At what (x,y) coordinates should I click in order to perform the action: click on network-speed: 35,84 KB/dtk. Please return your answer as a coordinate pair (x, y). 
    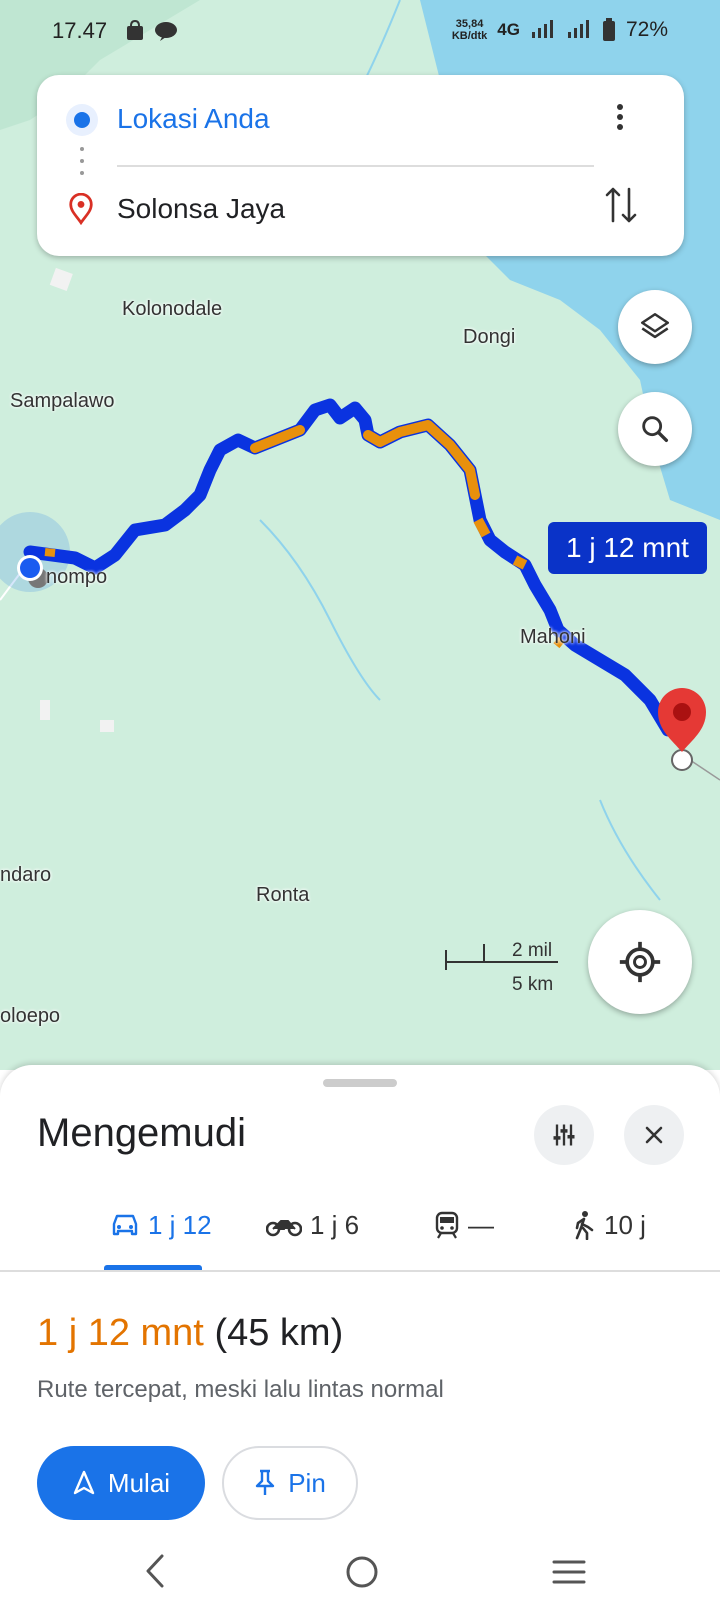
    Looking at the image, I should click on (469, 30).